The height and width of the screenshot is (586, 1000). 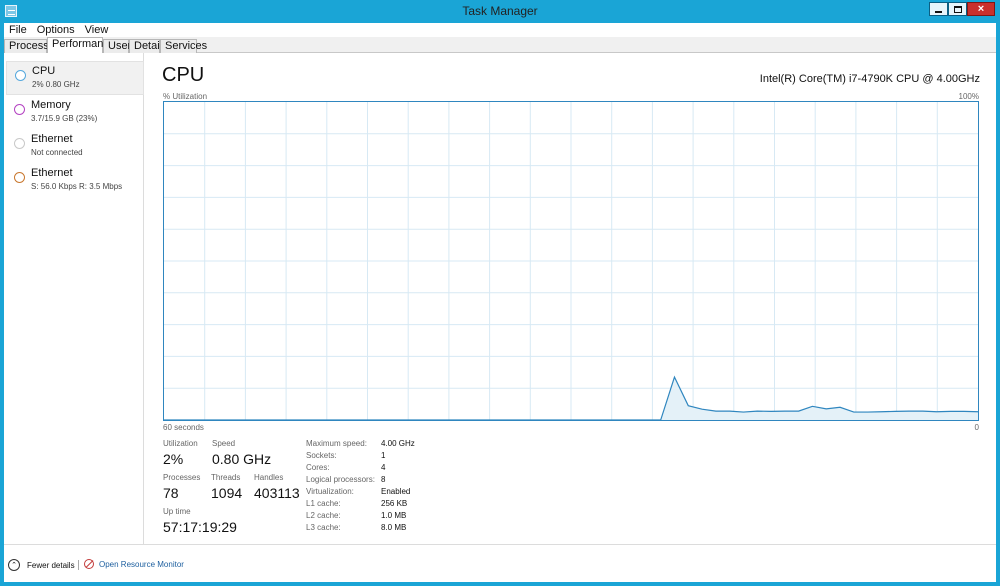 What do you see at coordinates (173, 459) in the screenshot?
I see `utilization-value: 2%` at bounding box center [173, 459].